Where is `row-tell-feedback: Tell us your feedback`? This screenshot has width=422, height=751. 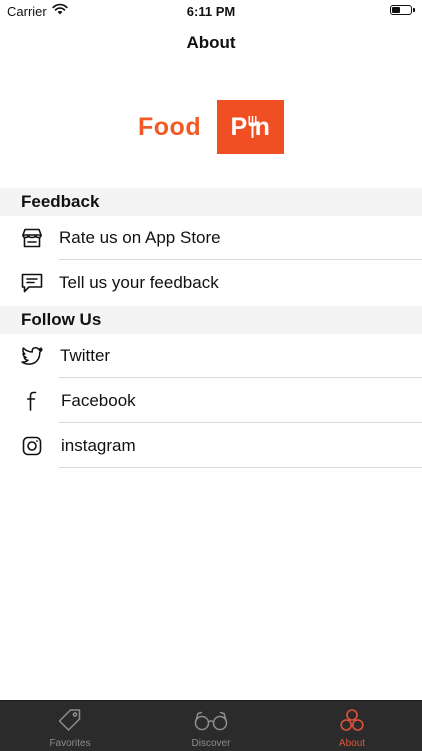
row-tell-feedback: Tell us your feedback is located at coordinates (211, 283).